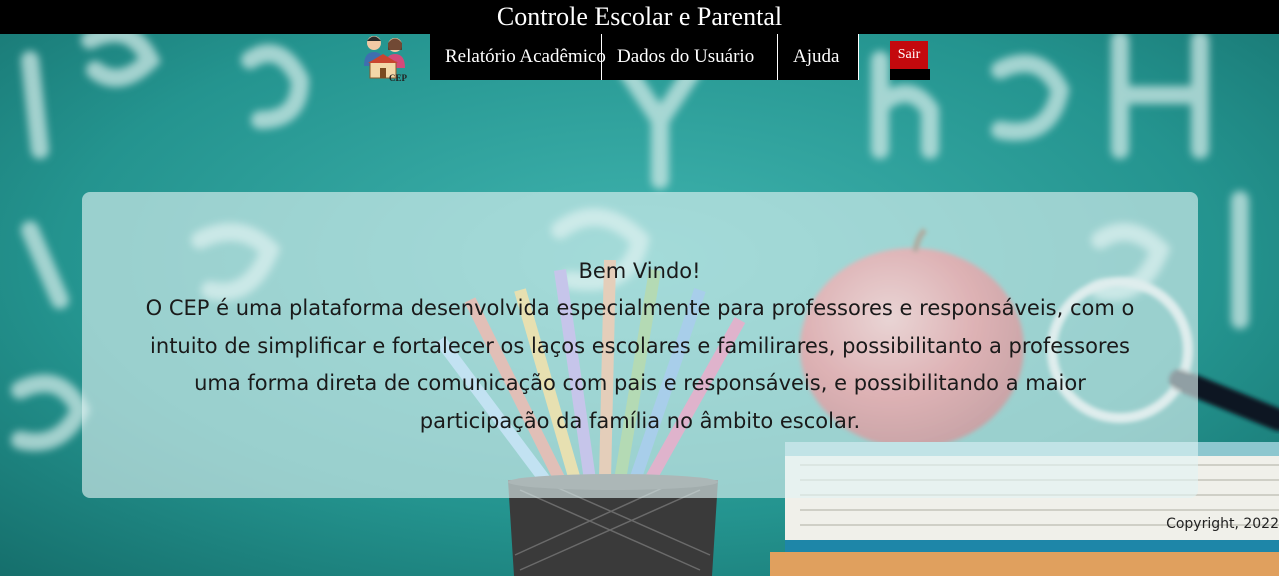 The height and width of the screenshot is (576, 1279). Describe the element at coordinates (910, 74) in the screenshot. I see `nav-tail` at that location.